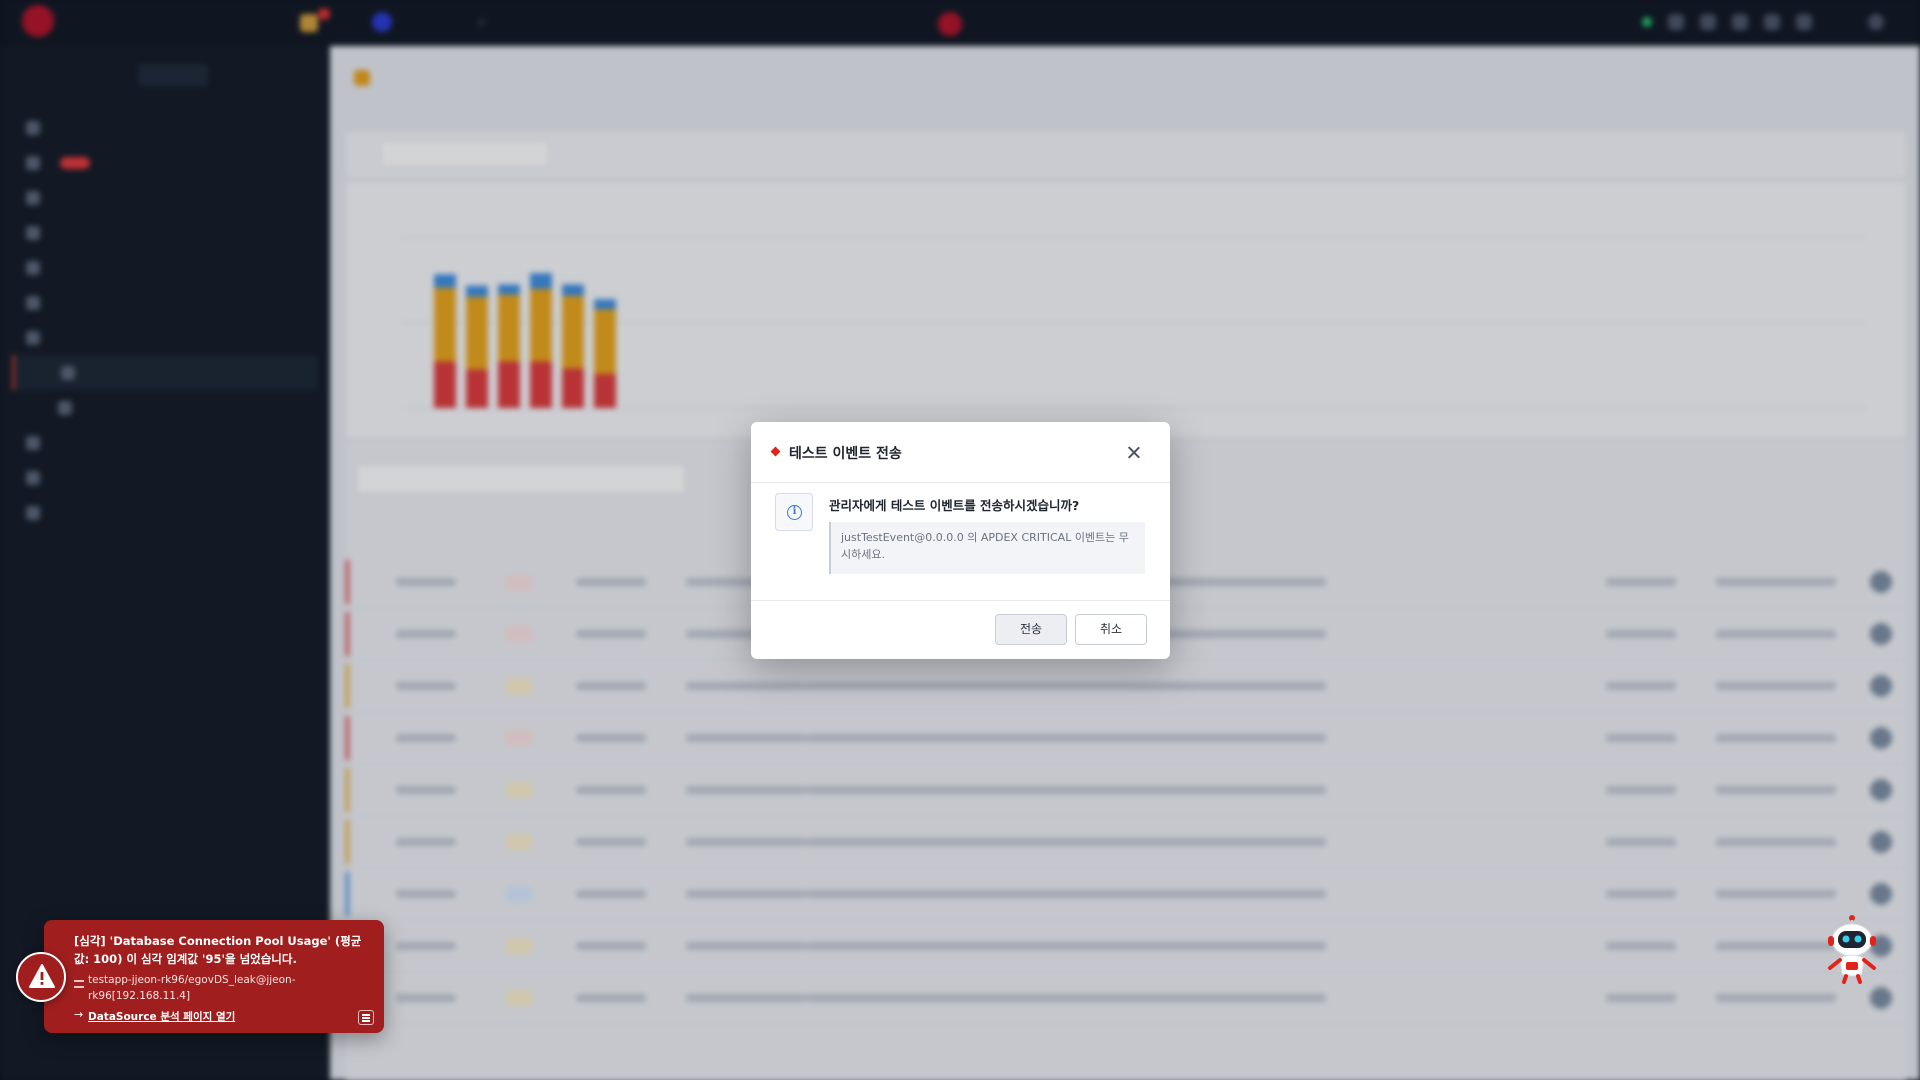 The image size is (1920, 1080). What do you see at coordinates (1852, 948) in the screenshot?
I see `robot-assistant-icon` at bounding box center [1852, 948].